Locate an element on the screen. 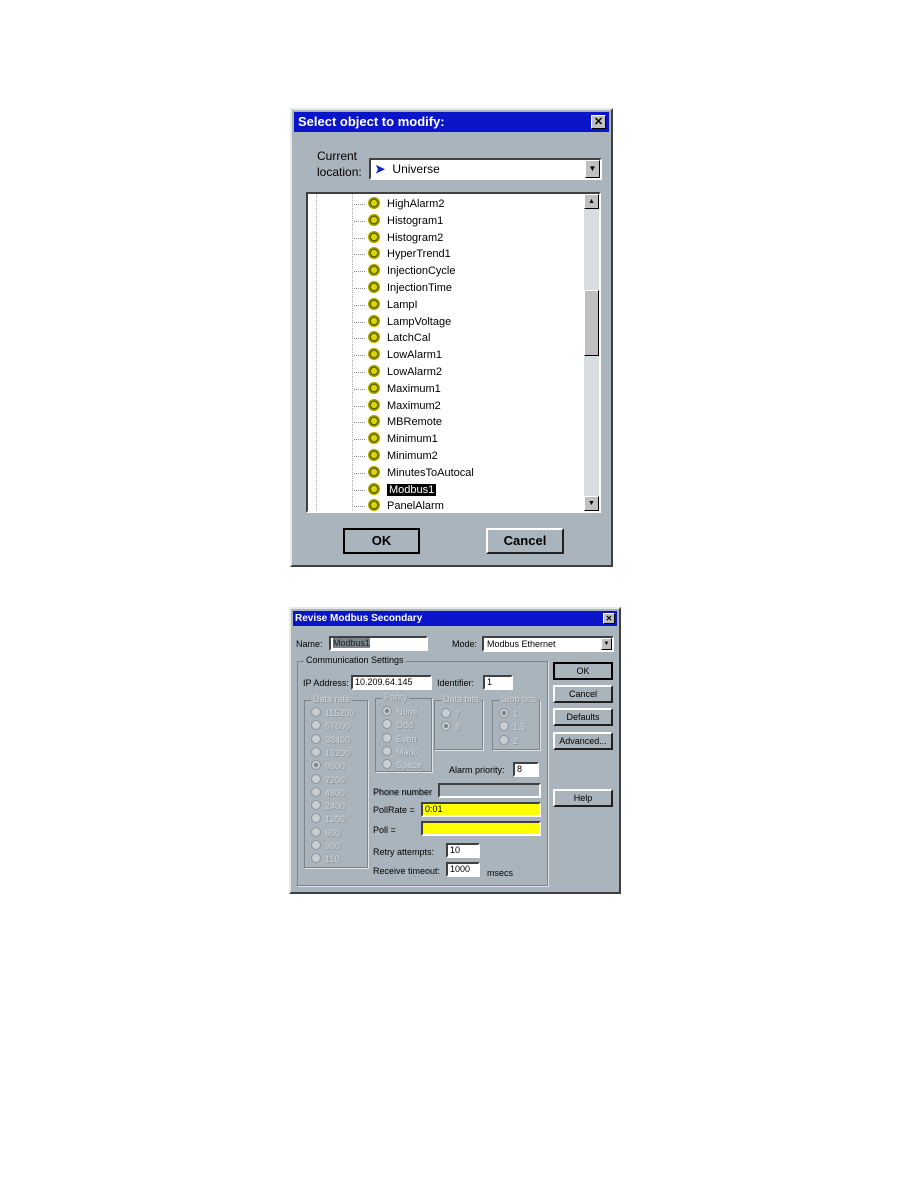 This screenshot has width=918, height=1188. radio-stop-bits: 1 is located at coordinates (508, 714).